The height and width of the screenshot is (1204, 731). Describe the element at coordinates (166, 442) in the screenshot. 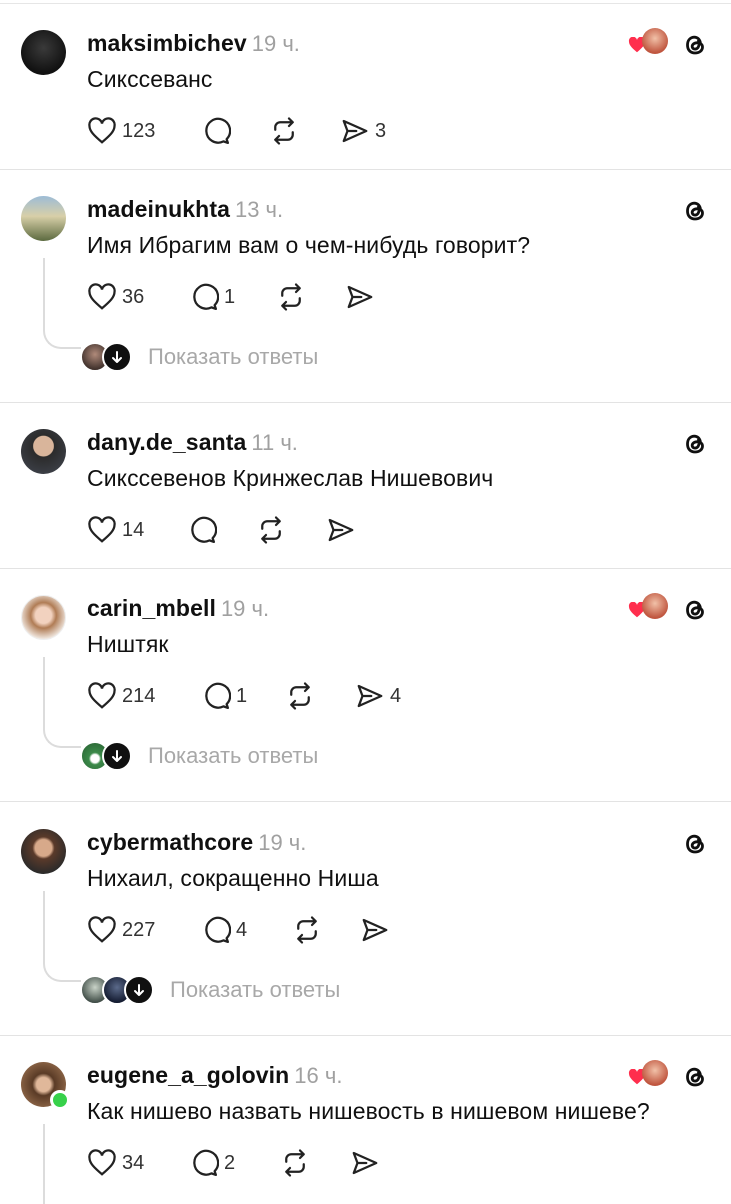

I see `username: dany.de_santa` at that location.